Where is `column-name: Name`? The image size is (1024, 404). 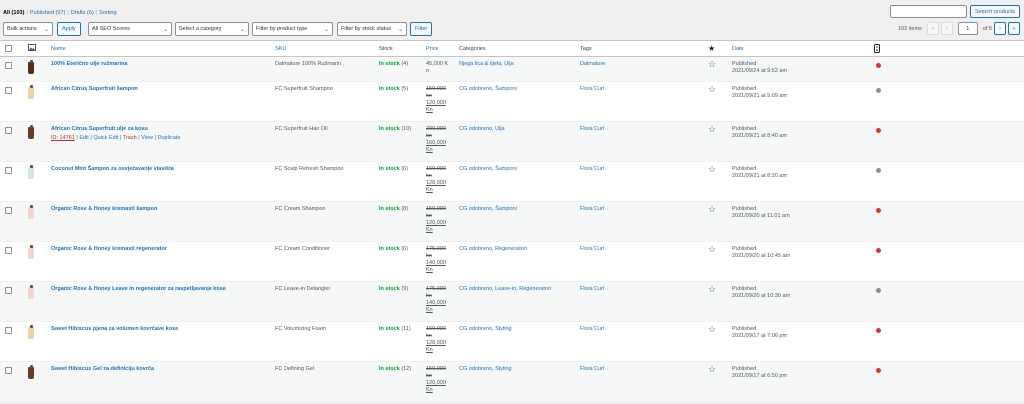 column-name: Name is located at coordinates (58, 49).